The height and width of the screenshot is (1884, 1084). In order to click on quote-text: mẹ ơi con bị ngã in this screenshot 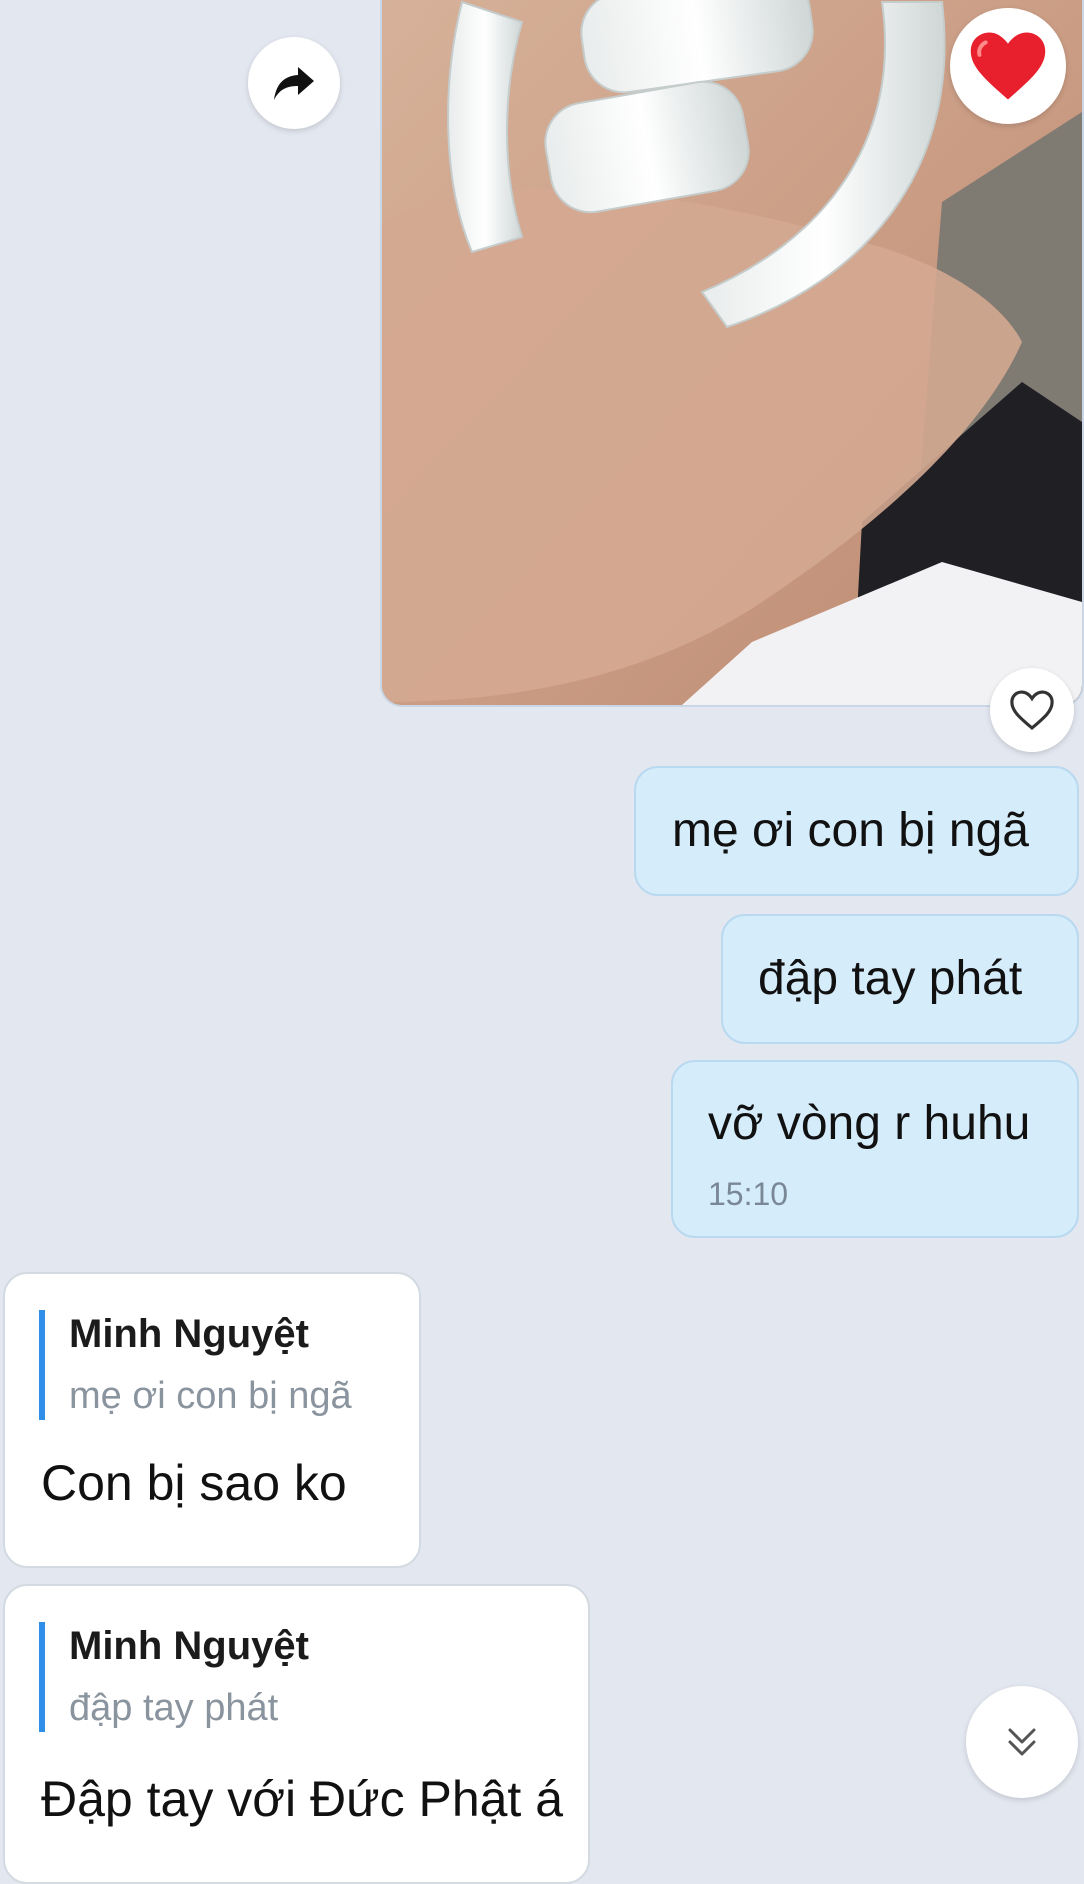, I will do `click(210, 1396)`.